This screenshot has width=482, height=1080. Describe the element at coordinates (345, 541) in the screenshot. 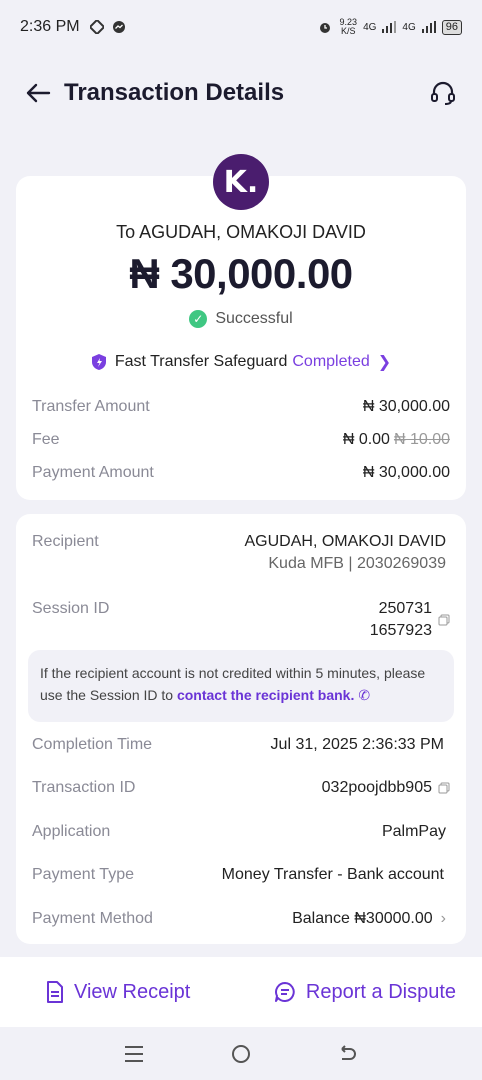

I see `recipient-name: AGUDAH, OMAKOJI DAVID` at that location.